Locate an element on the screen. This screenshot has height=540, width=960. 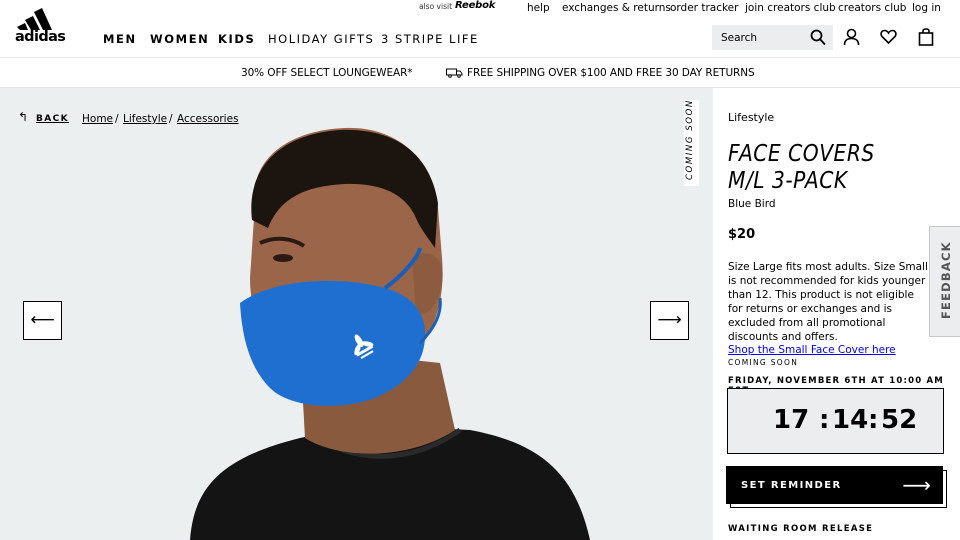
countdown-seconds: 52 is located at coordinates (899, 420).